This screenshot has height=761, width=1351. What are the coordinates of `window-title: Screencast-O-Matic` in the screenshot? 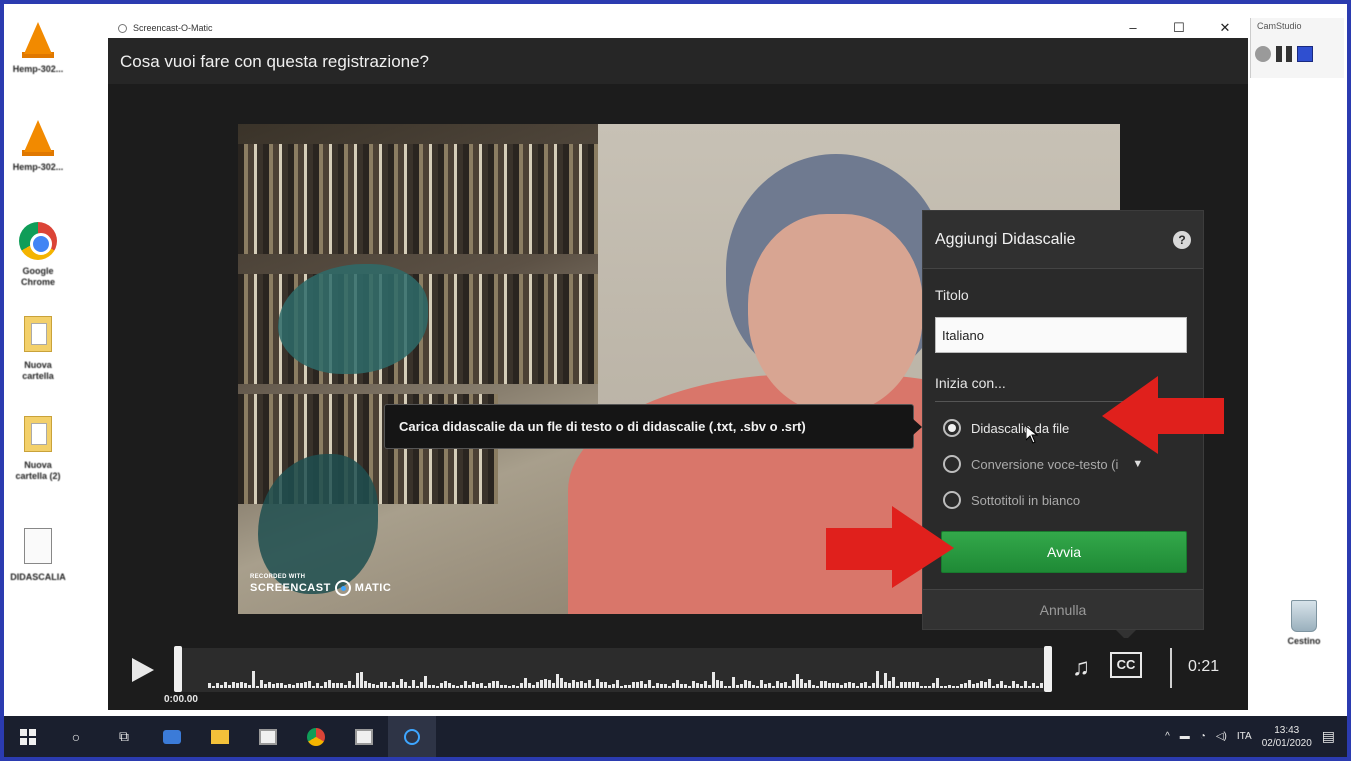 It's located at (173, 28).